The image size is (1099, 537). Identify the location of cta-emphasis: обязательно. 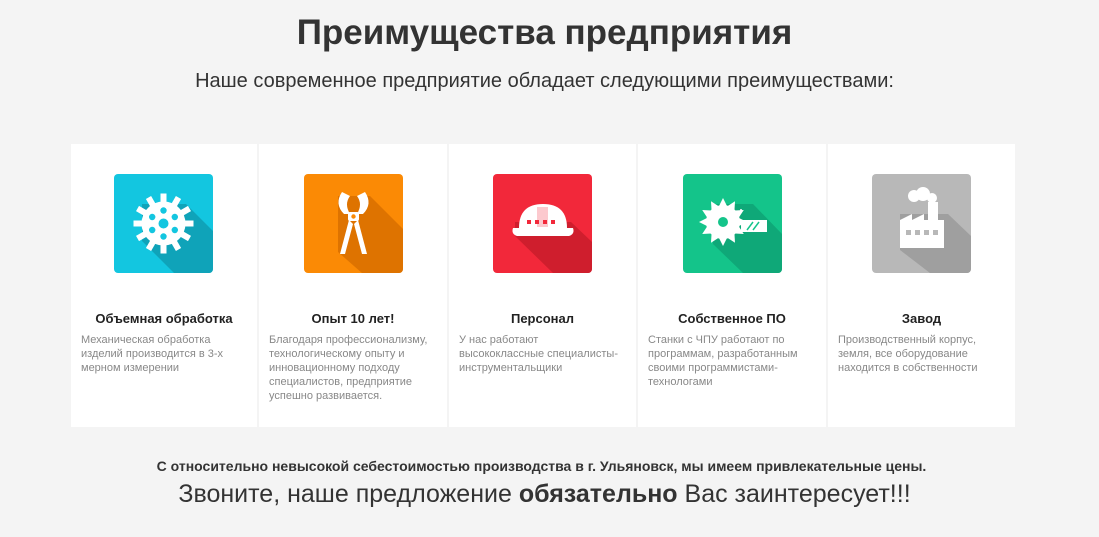
(598, 494).